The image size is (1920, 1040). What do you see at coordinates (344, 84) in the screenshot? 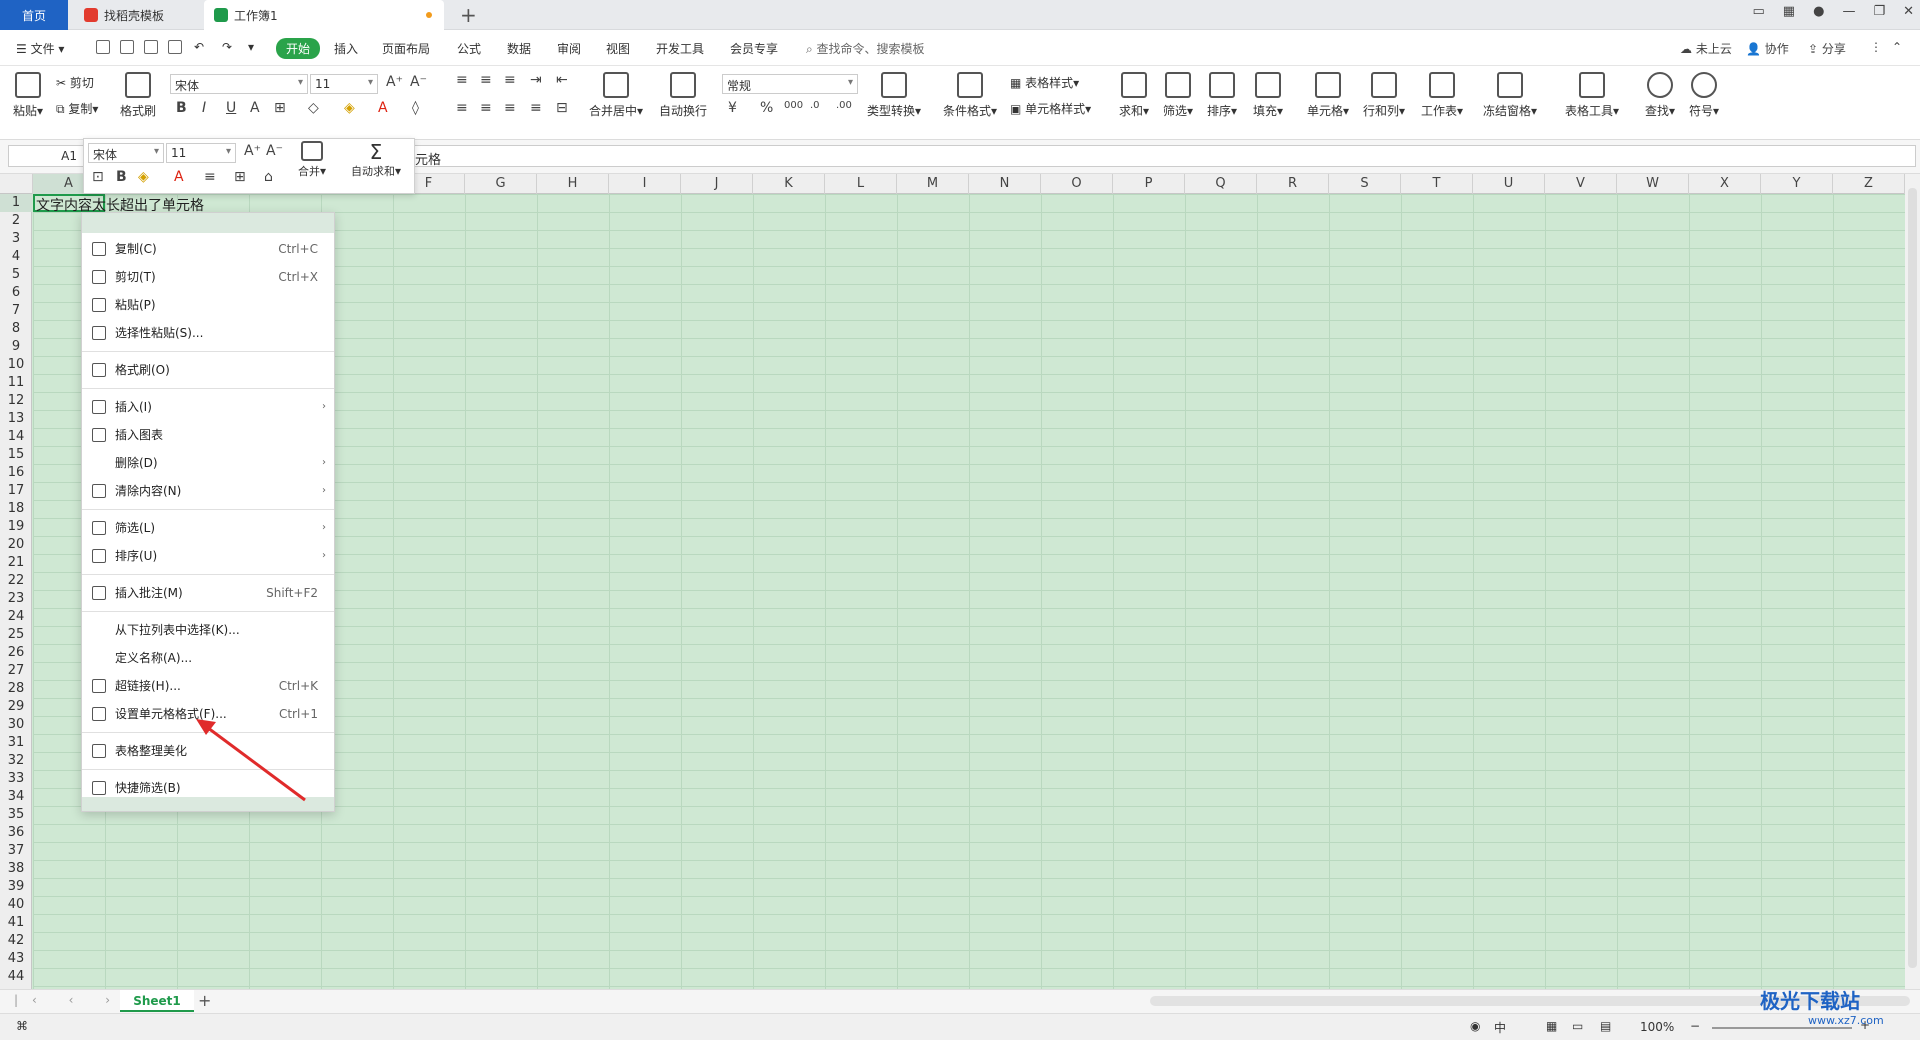
I see `size-select: 11` at bounding box center [344, 84].